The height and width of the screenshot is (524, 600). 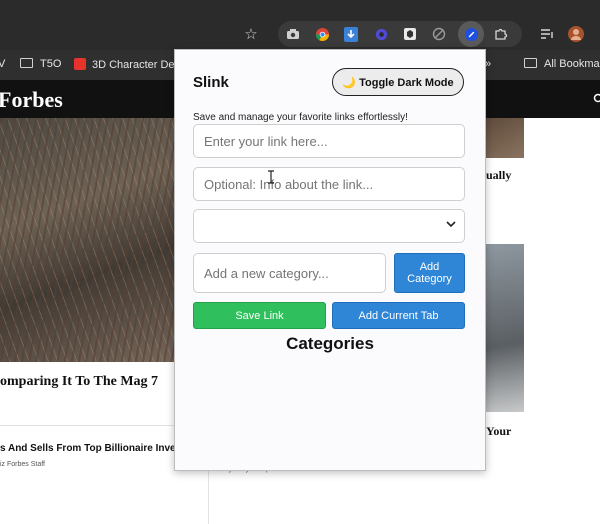 What do you see at coordinates (329, 184) in the screenshot?
I see `link-info-input` at bounding box center [329, 184].